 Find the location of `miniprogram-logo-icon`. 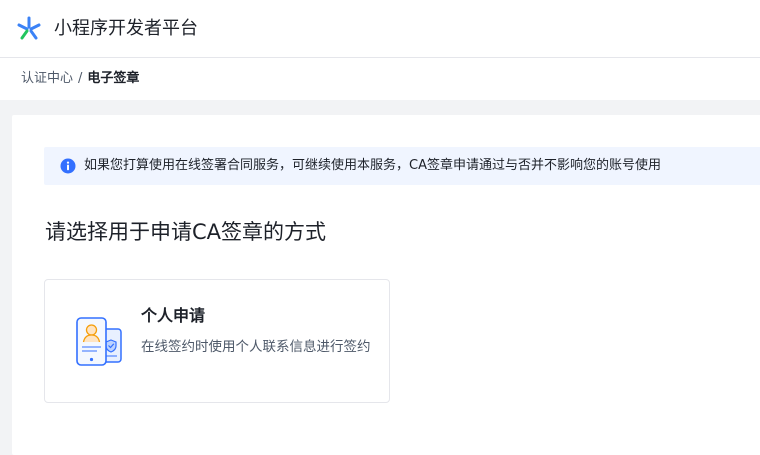

miniprogram-logo-icon is located at coordinates (29, 29).